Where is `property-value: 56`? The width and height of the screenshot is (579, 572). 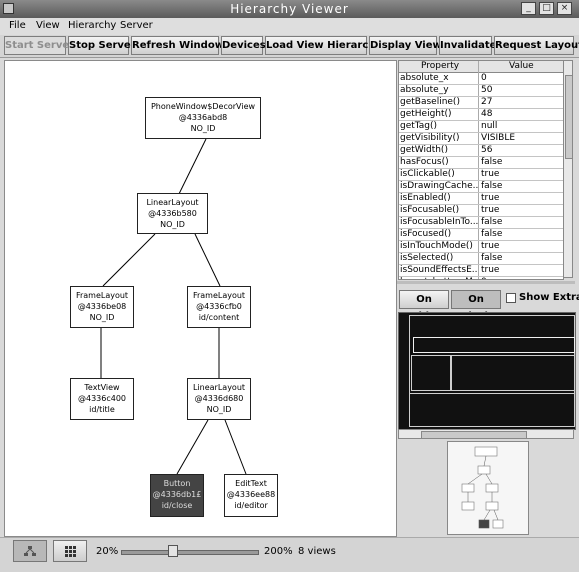
property-value: 56 is located at coordinates (487, 150).